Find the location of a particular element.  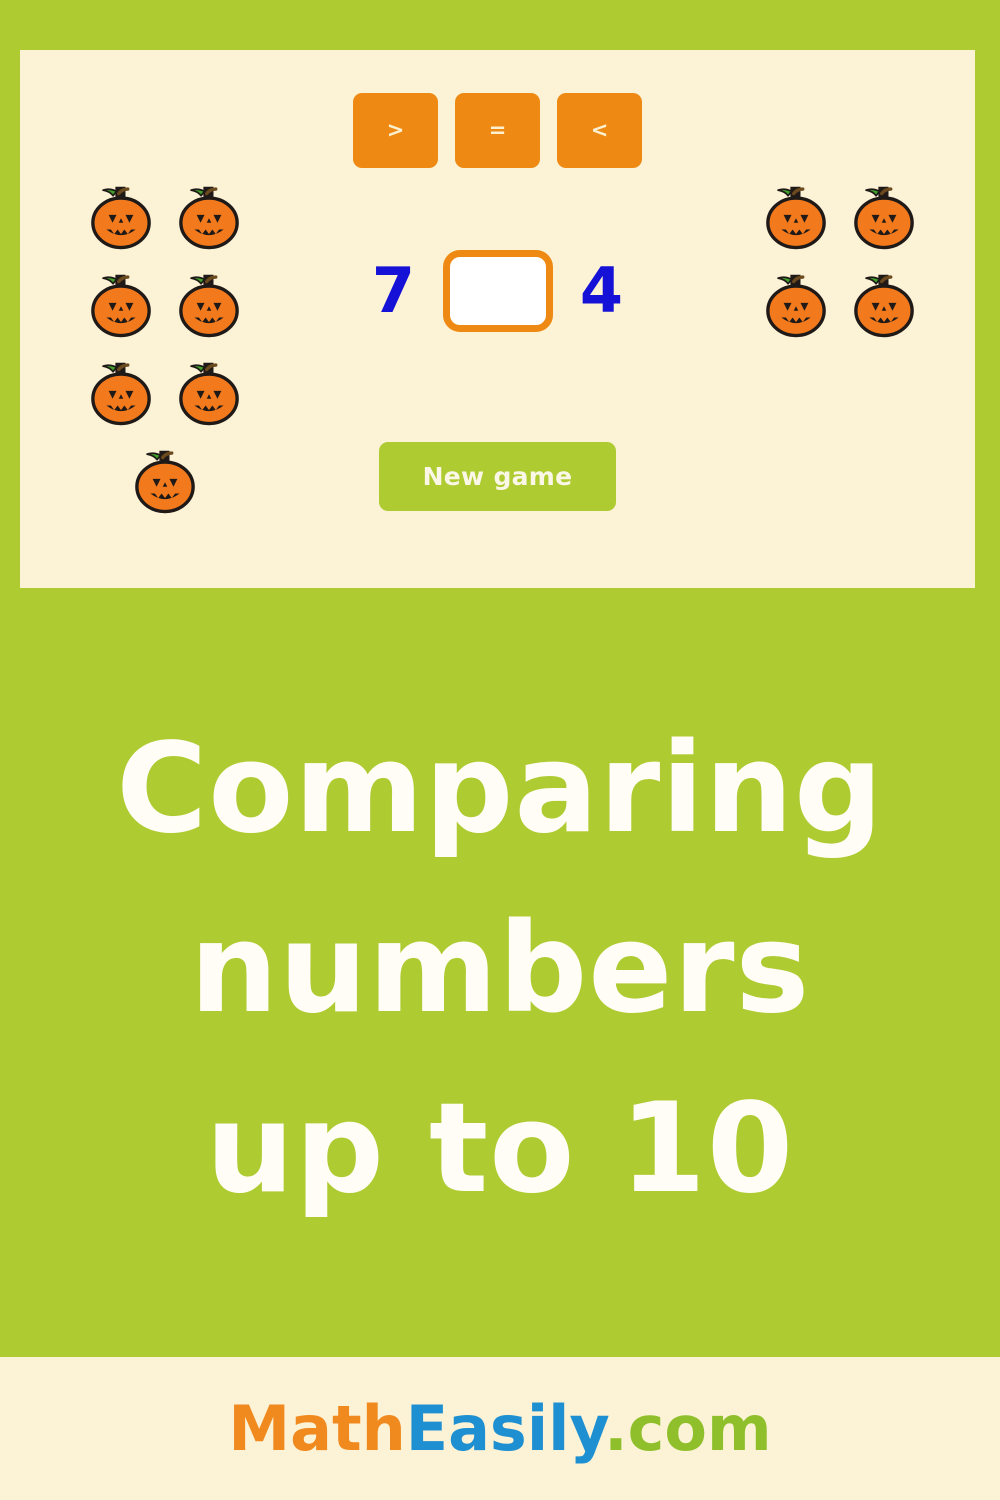

new-game-button-wrap: New game is located at coordinates (497, 476).